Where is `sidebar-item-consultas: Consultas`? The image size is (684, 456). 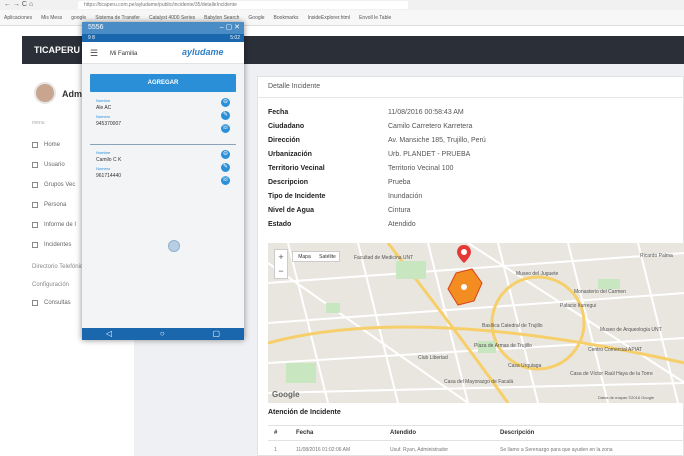
sidebar-item-consultas: Consultas is located at coordinates (51, 303).